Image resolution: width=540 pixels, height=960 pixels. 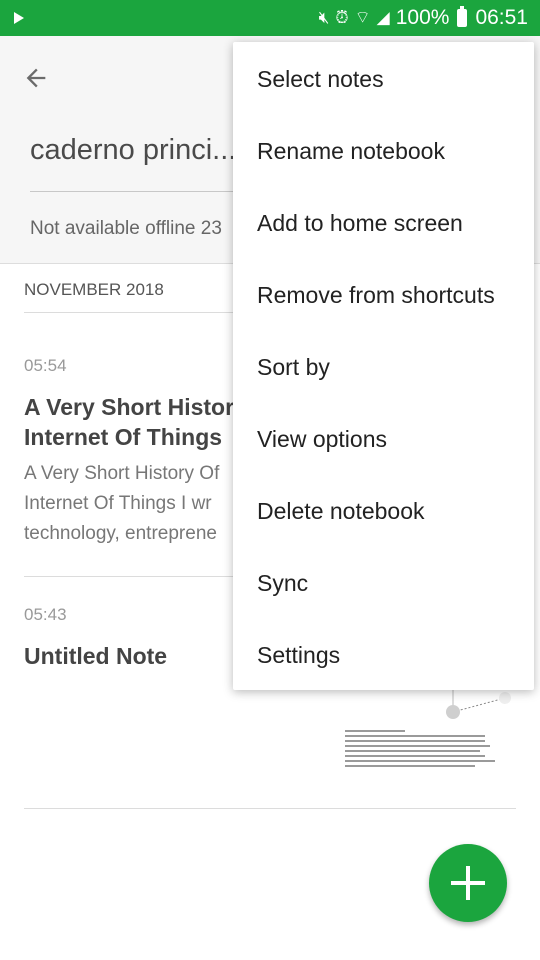 I want to click on add-note-button, so click(x=468, y=883).